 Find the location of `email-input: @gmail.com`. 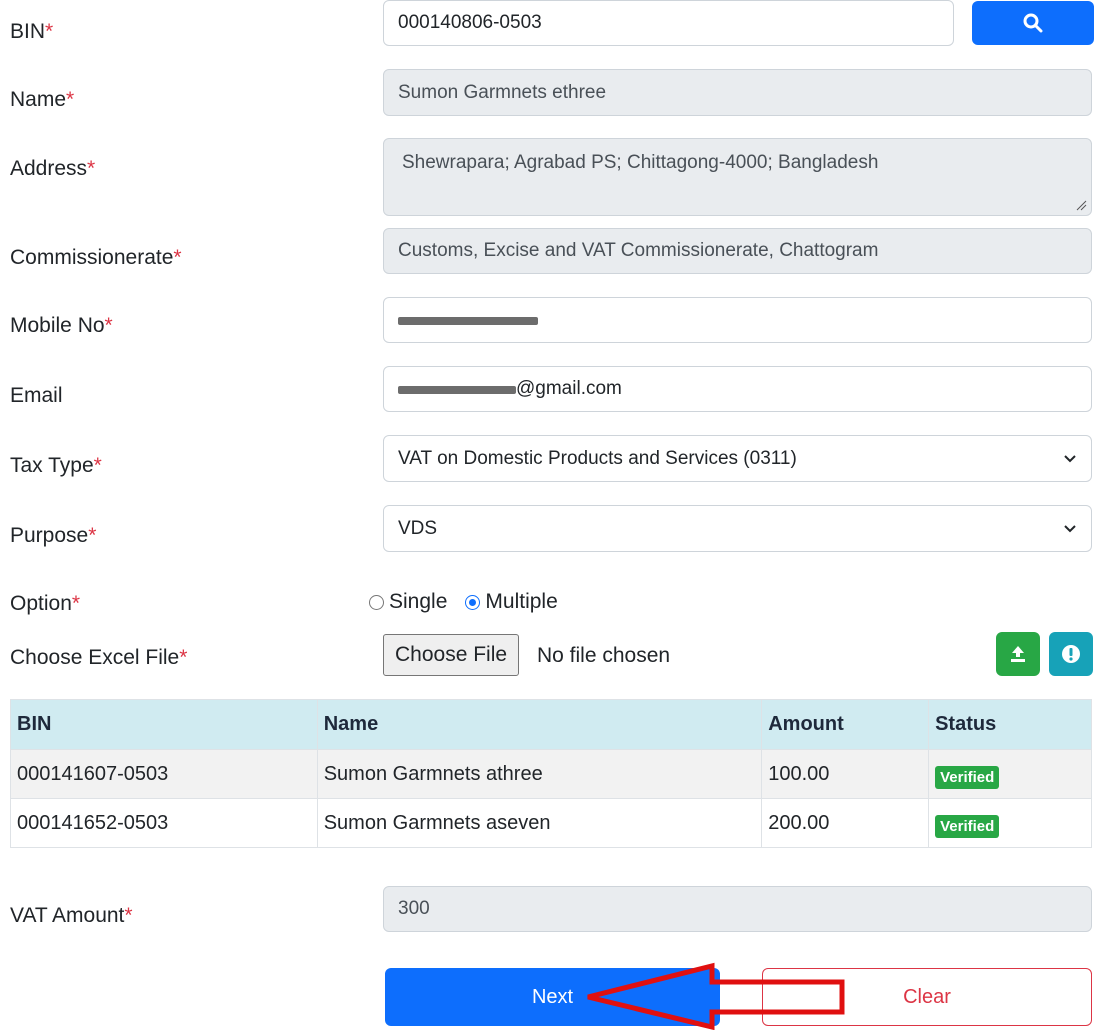

email-input: @gmail.com is located at coordinates (737, 389).